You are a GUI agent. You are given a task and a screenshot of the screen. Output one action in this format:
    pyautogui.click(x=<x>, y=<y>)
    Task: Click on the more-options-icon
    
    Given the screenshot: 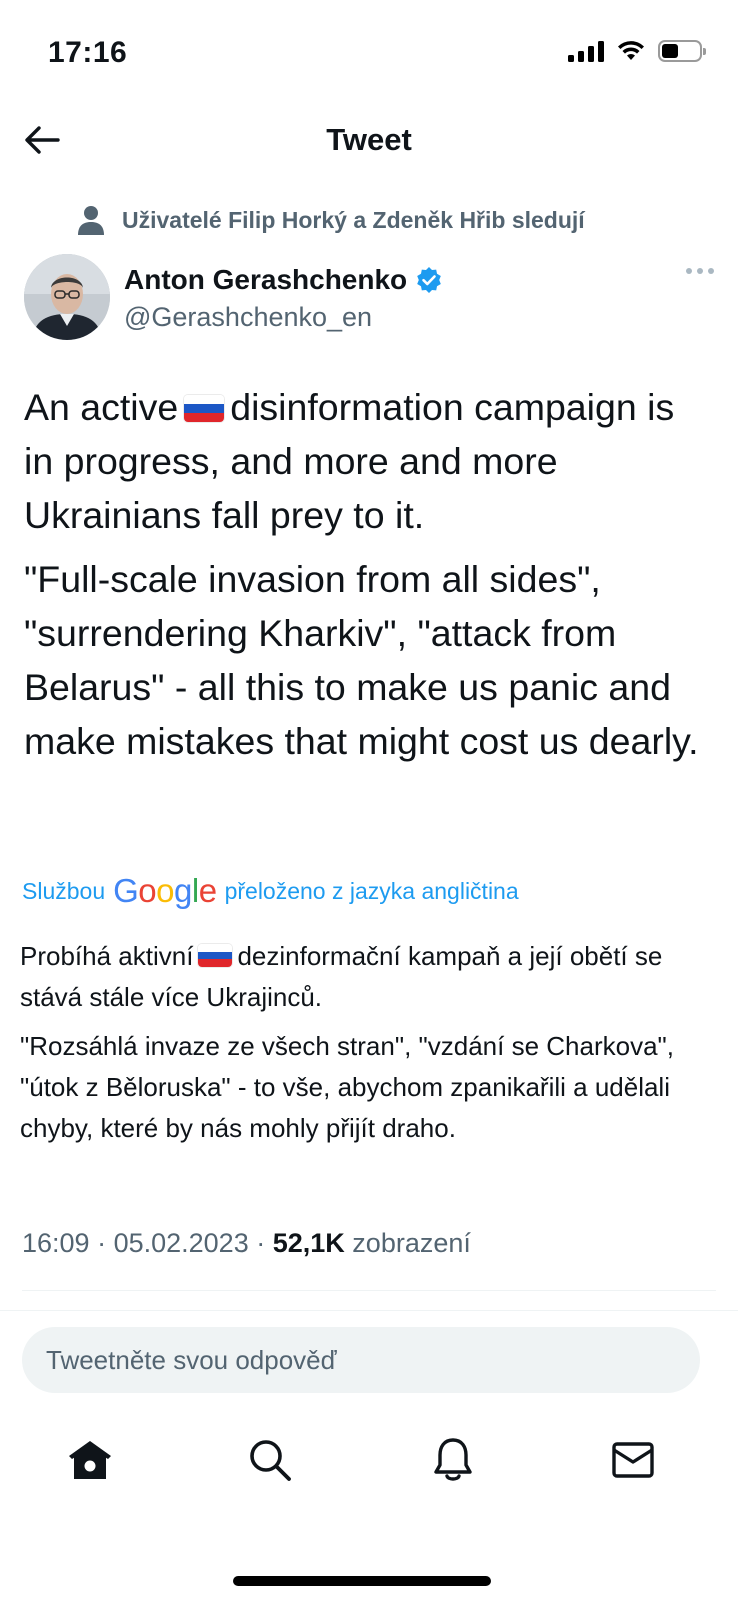 What is the action you would take?
    pyautogui.click(x=700, y=271)
    